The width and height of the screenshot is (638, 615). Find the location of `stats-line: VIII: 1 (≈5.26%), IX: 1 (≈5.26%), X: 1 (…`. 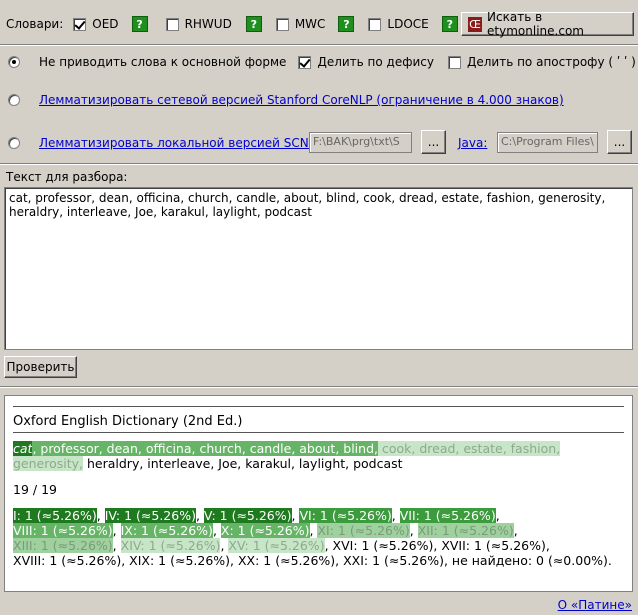

stats-line: VIII: 1 (≈5.26%), IX: 1 (≈5.26%), X: 1 (… is located at coordinates (319, 530).